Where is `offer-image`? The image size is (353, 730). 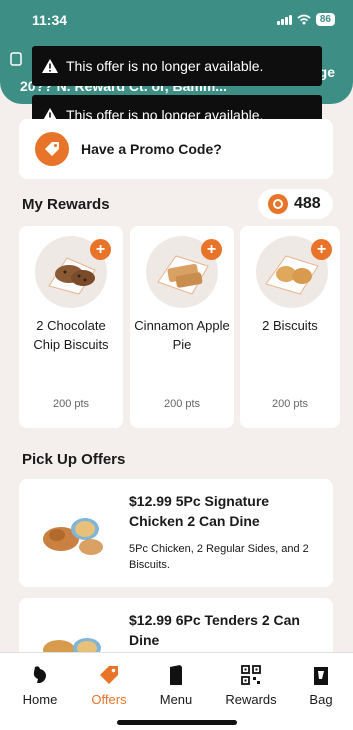
offer-image is located at coordinates (73, 536).